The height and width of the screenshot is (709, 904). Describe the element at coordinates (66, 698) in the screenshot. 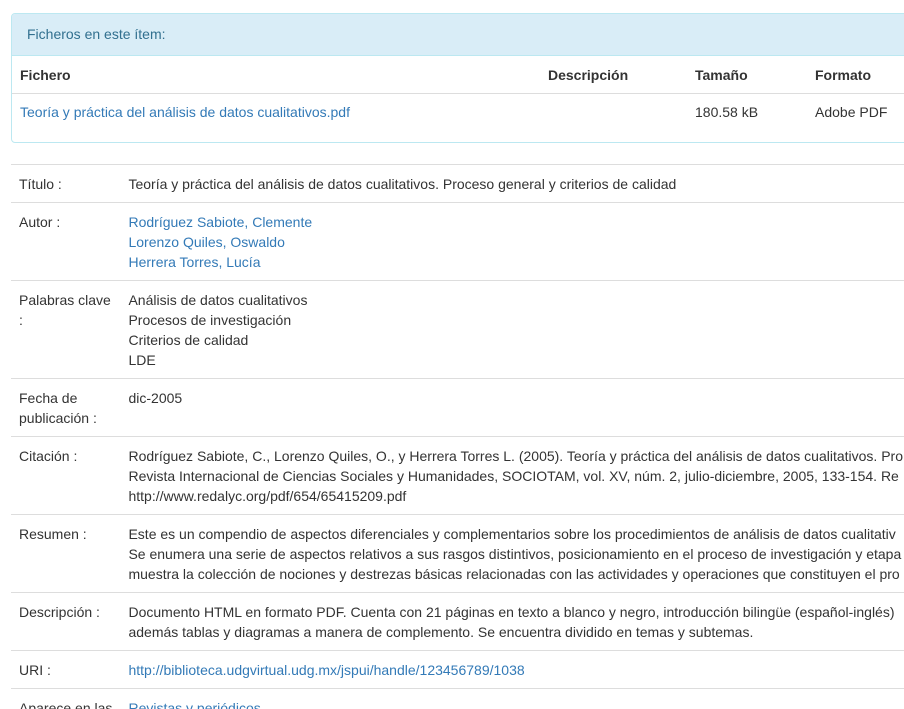

I see `metadata-label: Aparece en las` at that location.